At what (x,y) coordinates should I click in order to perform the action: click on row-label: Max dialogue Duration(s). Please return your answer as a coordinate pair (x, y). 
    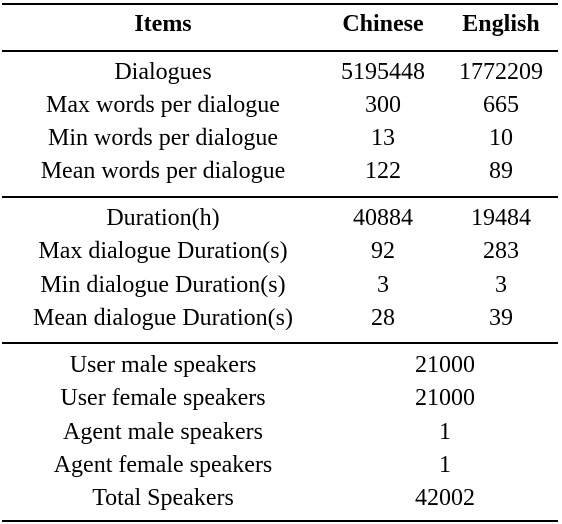
    Looking at the image, I should click on (163, 251).